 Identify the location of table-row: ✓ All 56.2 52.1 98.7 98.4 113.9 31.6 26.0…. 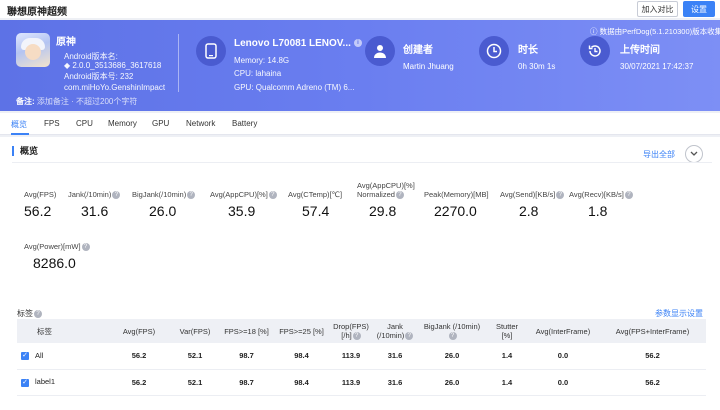
(361, 356).